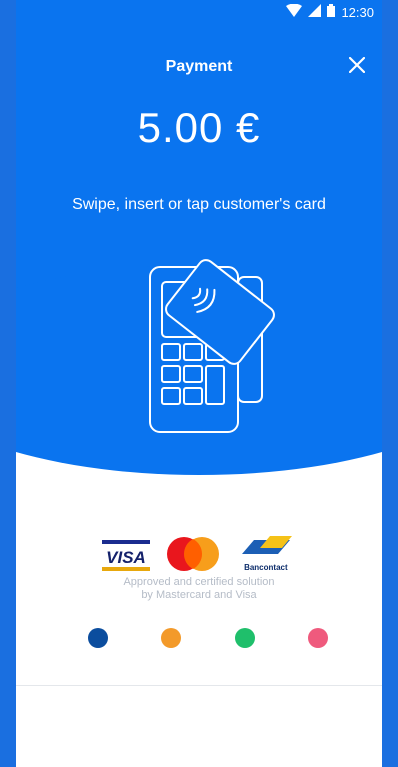  What do you see at coordinates (199, 204) in the screenshot?
I see `payment-instruction: Swipe, insert or tap customer's card` at bounding box center [199, 204].